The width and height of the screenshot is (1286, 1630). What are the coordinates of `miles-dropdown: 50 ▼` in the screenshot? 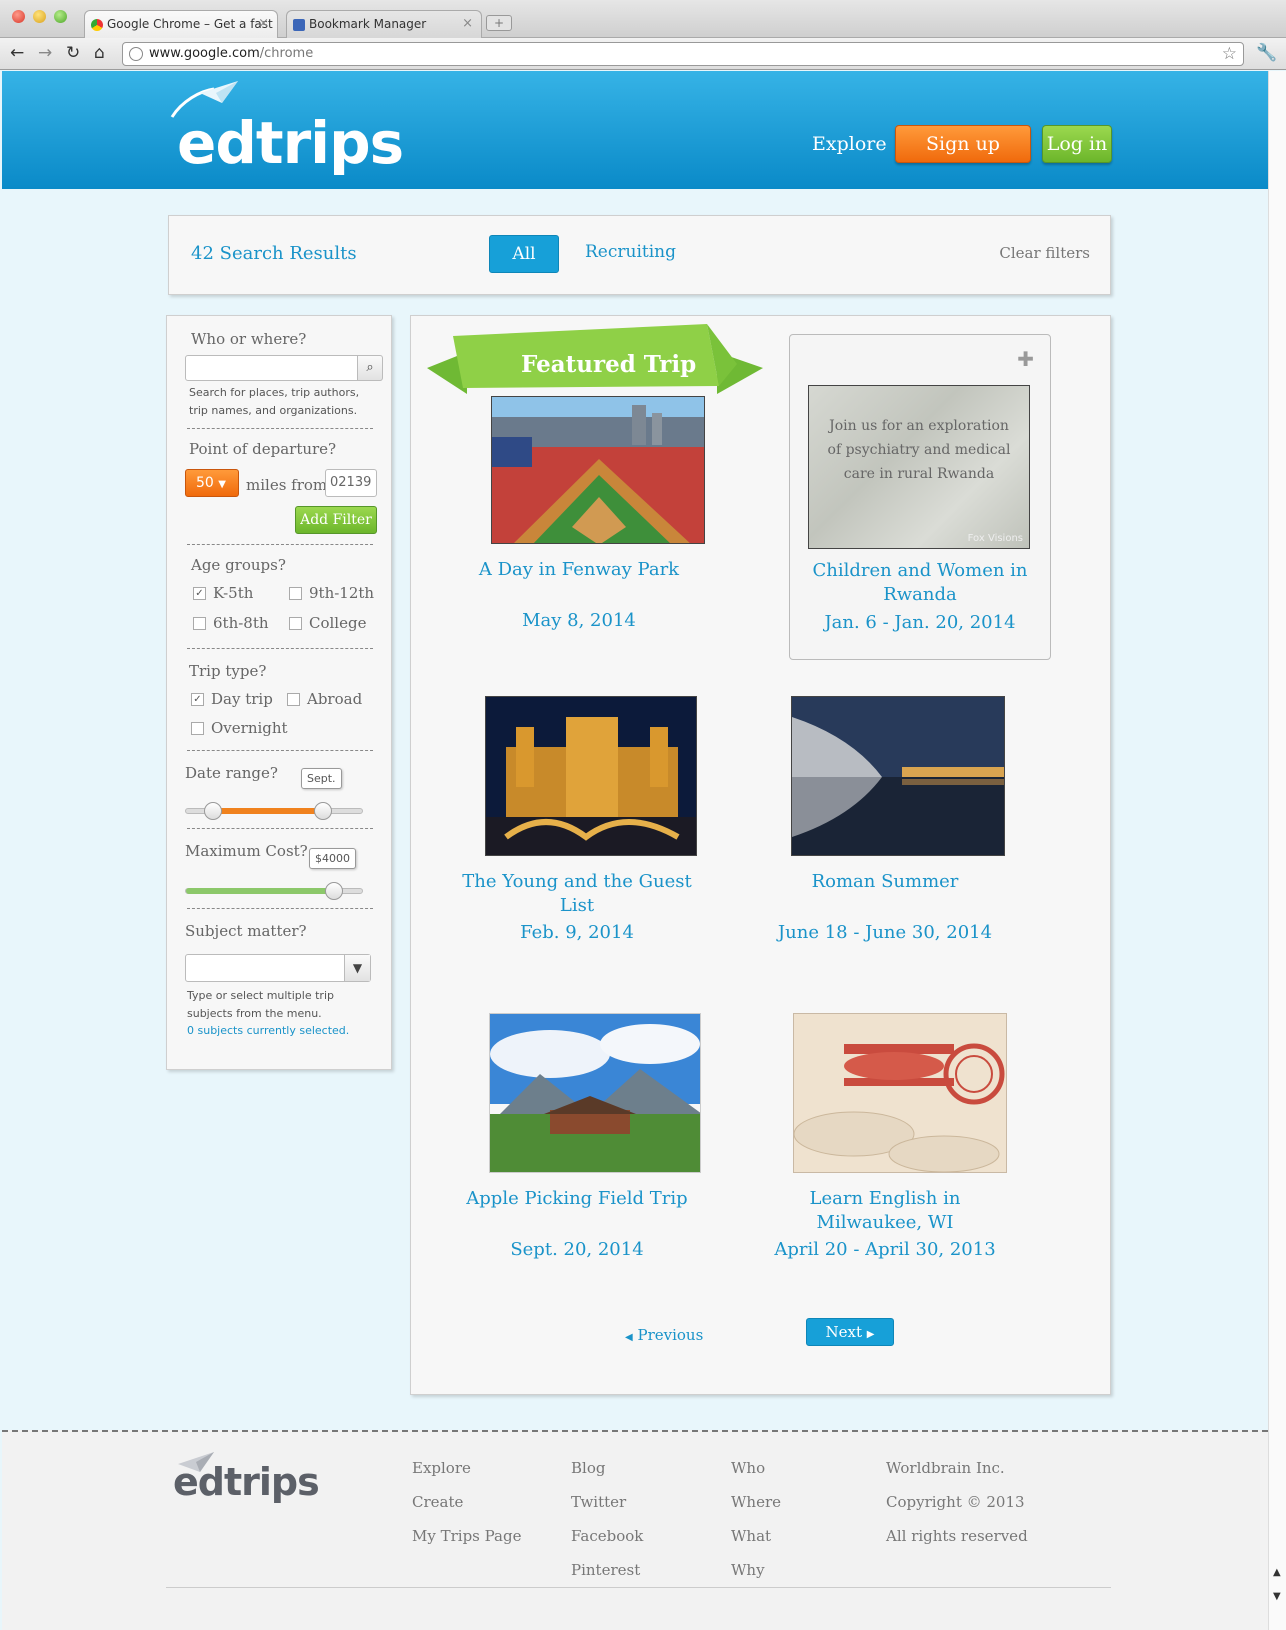 It's located at (212, 483).